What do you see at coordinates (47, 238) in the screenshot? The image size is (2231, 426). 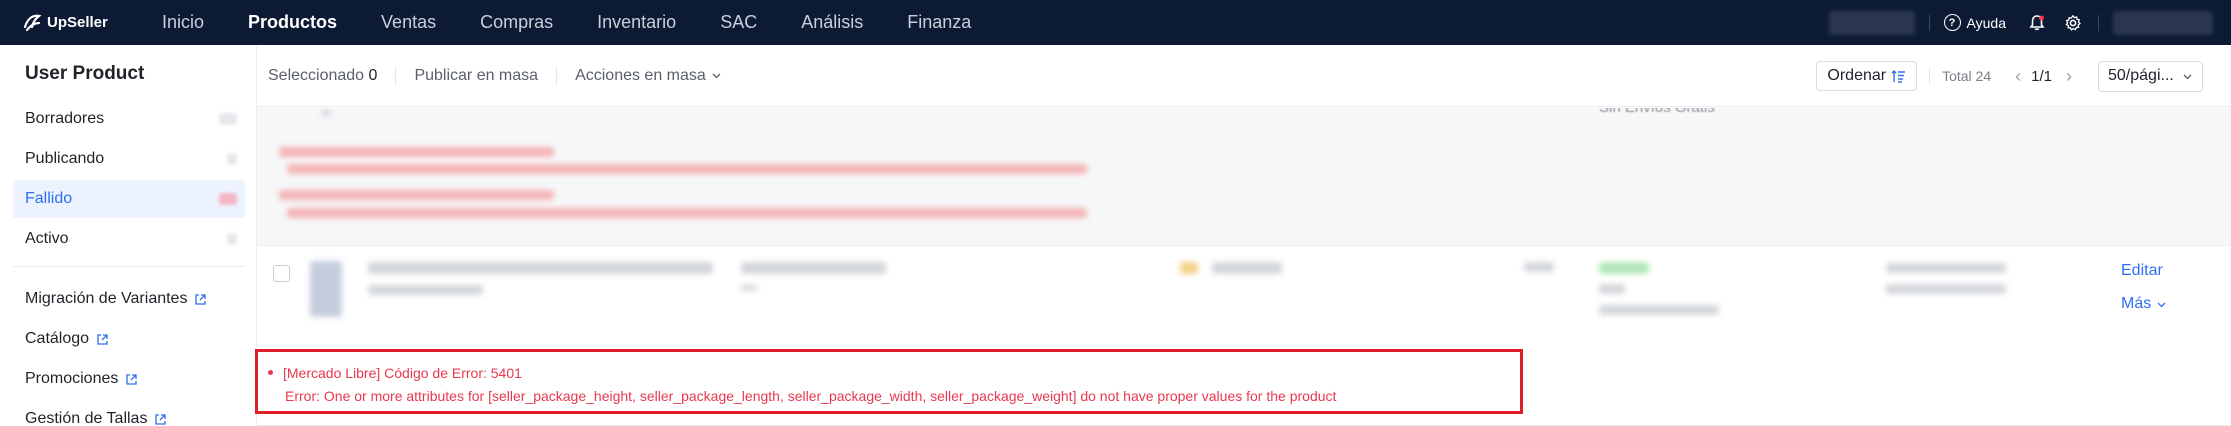 I see `sidebar-item-label: Activo` at bounding box center [47, 238].